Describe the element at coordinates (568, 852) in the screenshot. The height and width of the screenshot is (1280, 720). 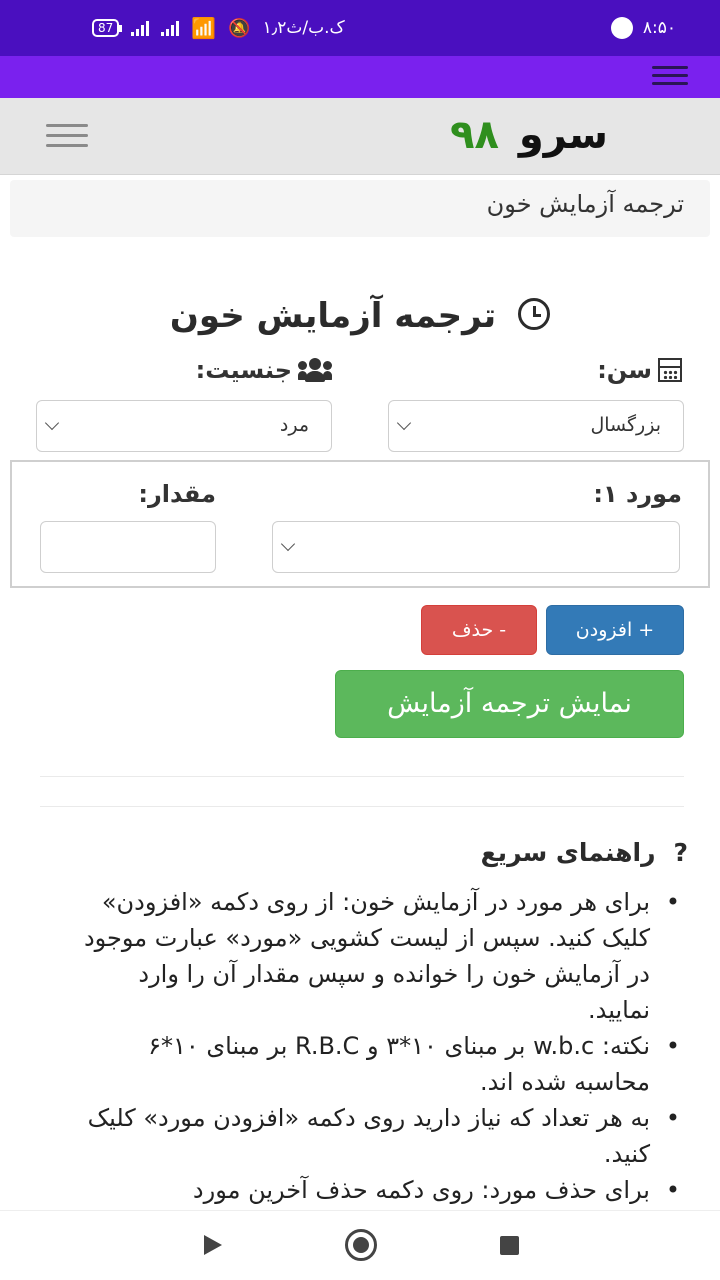
I see `guide-title-text: راهنمای سریع` at that location.